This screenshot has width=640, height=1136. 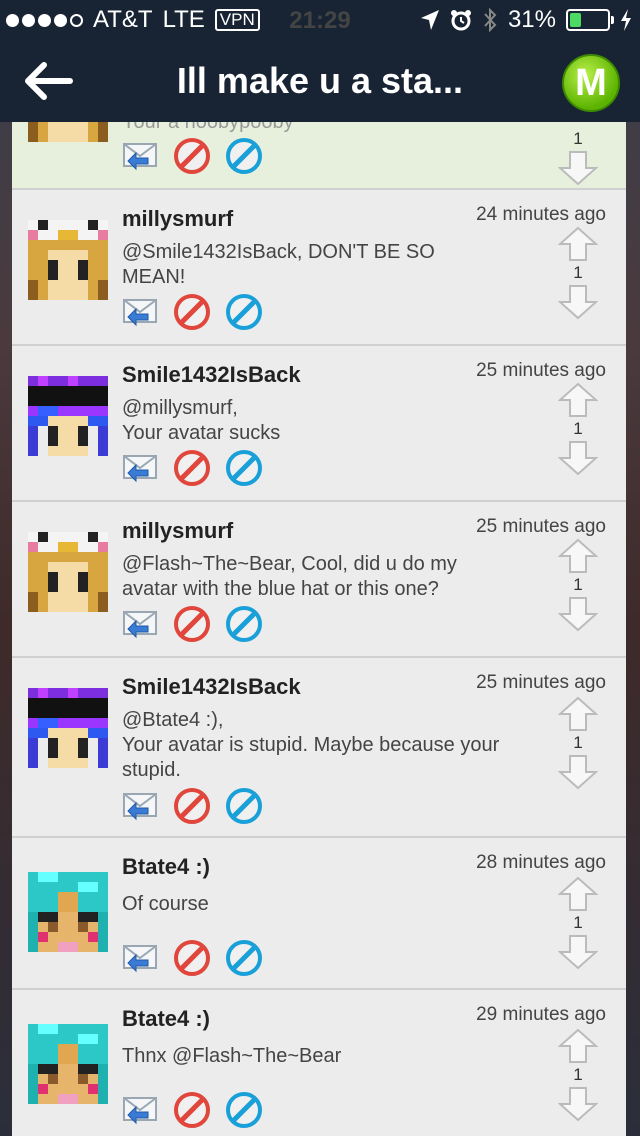 I want to click on charging-bolt-icon, so click(x=626, y=20).